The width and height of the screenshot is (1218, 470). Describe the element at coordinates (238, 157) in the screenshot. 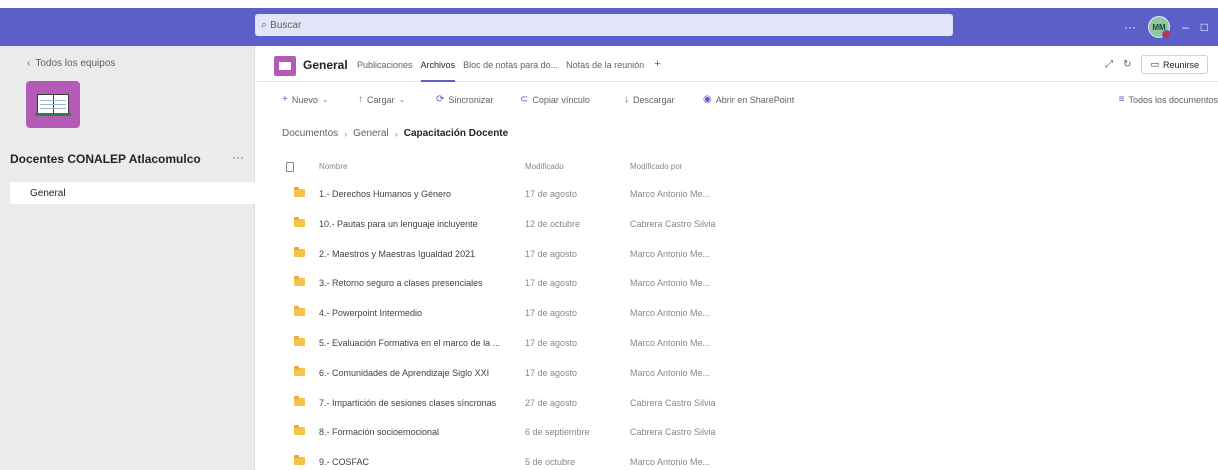

I see `team-more-icon: ···` at that location.